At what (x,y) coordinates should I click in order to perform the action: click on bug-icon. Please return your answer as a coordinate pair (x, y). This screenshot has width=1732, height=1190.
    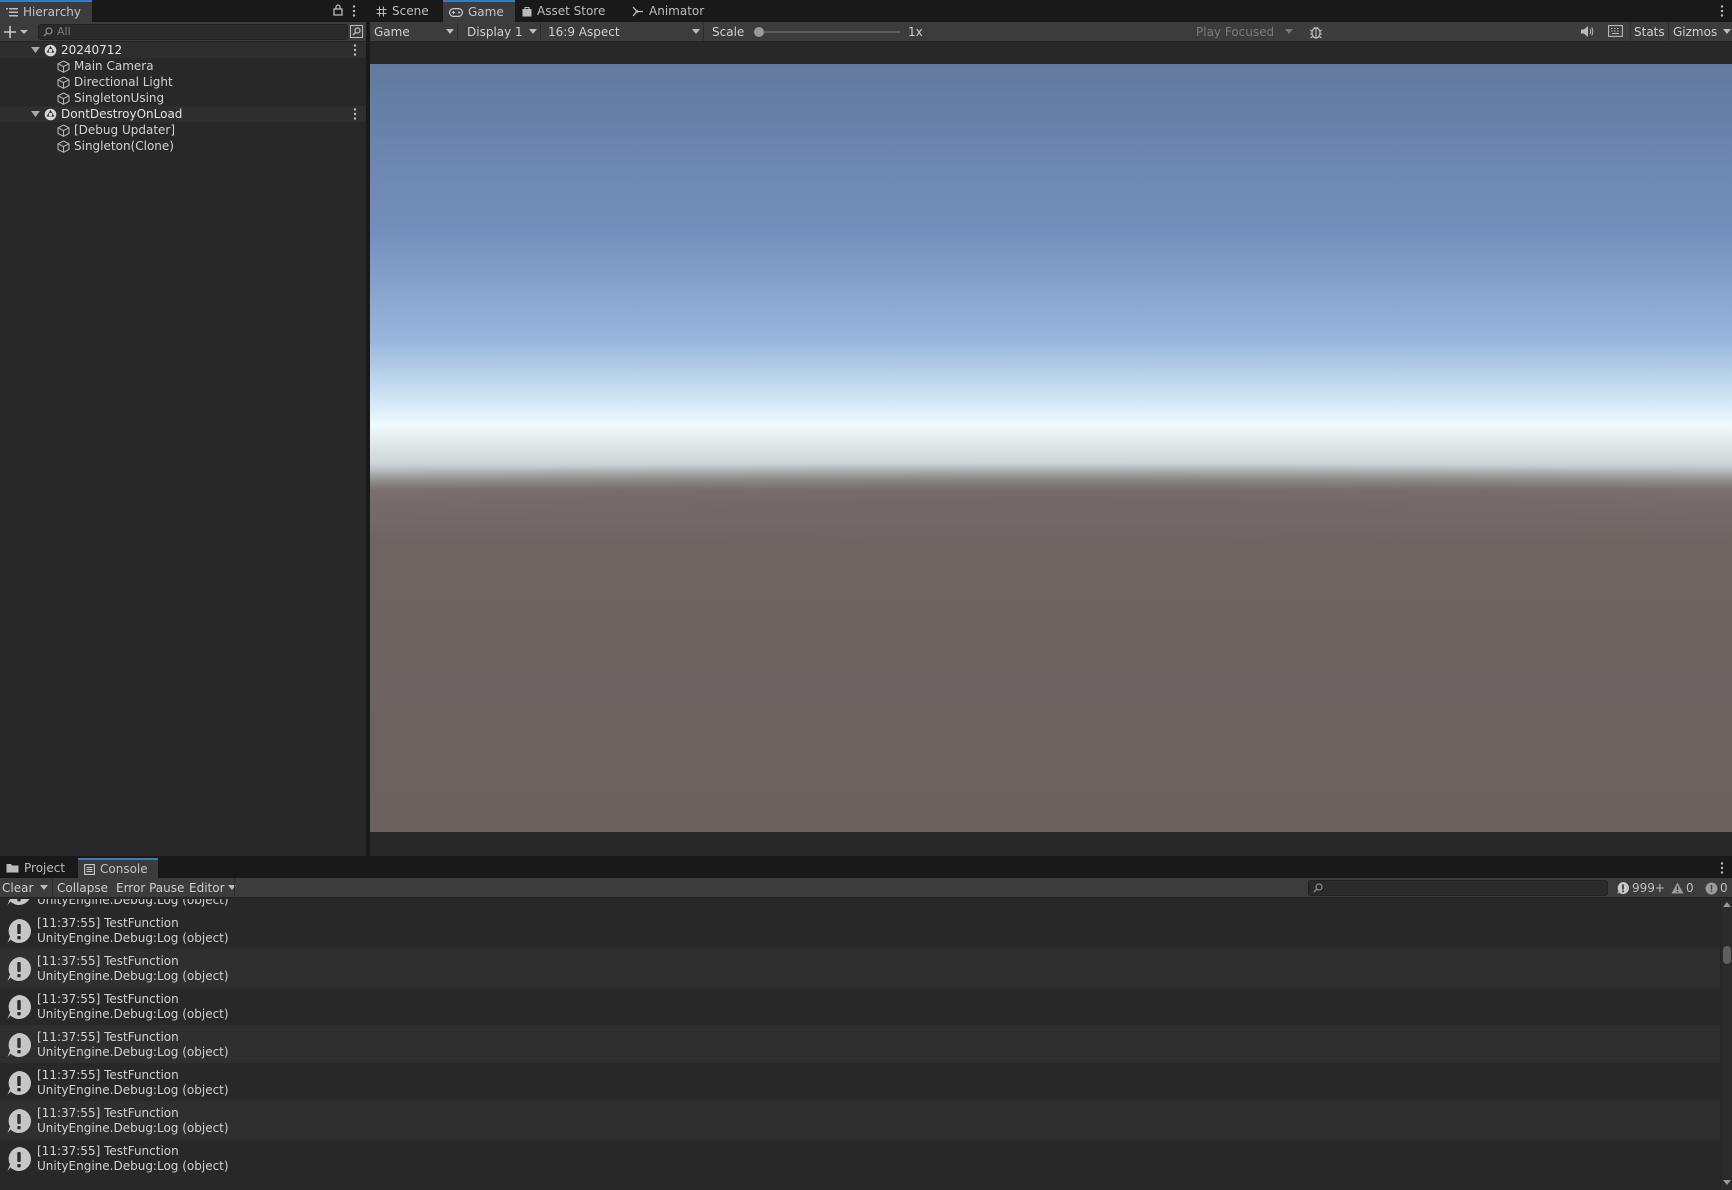
    Looking at the image, I should click on (1316, 32).